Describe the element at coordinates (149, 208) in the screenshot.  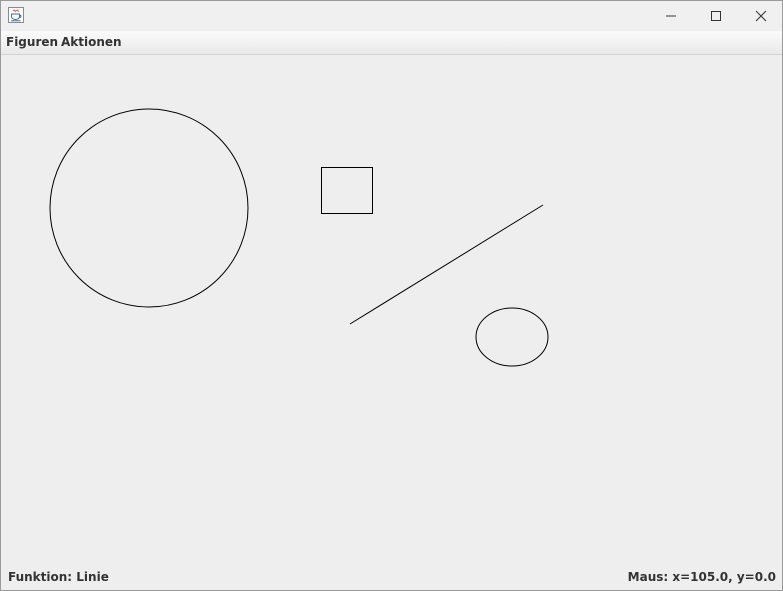
I see `drawn-circle` at that location.